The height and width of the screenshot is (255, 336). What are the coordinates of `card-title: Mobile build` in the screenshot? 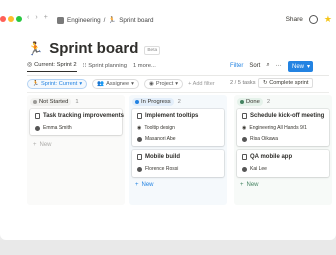 It's located at (158, 157).